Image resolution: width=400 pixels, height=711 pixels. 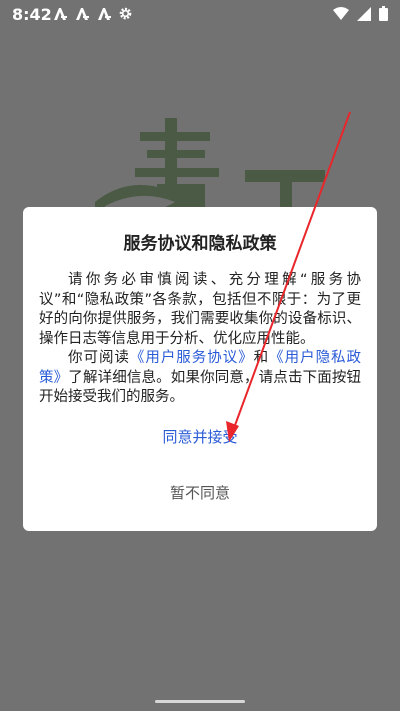 I want to click on status-time: 8:42, so click(x=32, y=14).